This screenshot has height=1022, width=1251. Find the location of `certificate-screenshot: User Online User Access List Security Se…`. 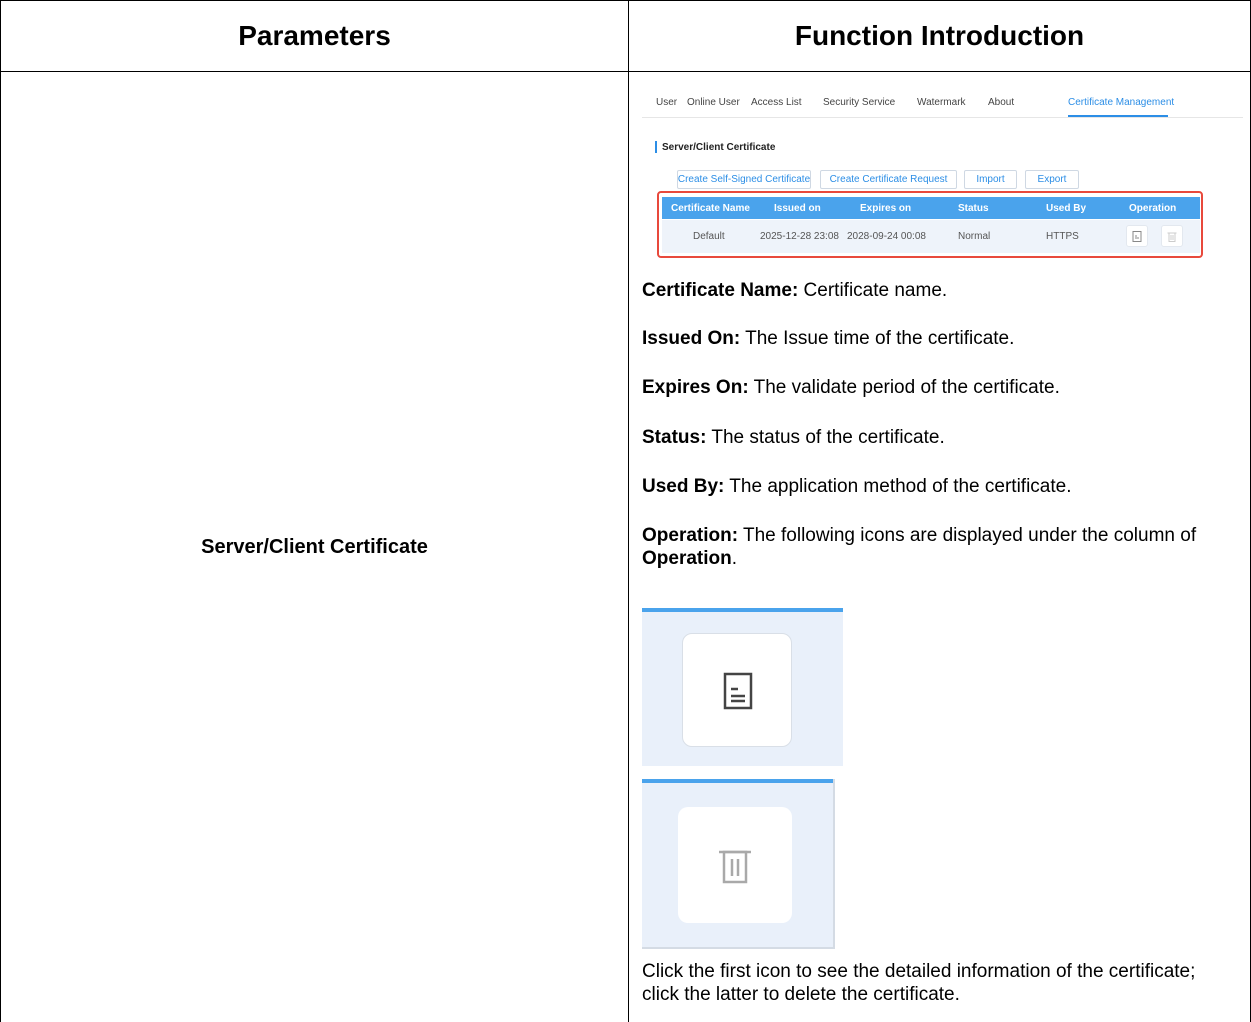

certificate-screenshot: User Online User Access List Security Se… is located at coordinates (942, 174).